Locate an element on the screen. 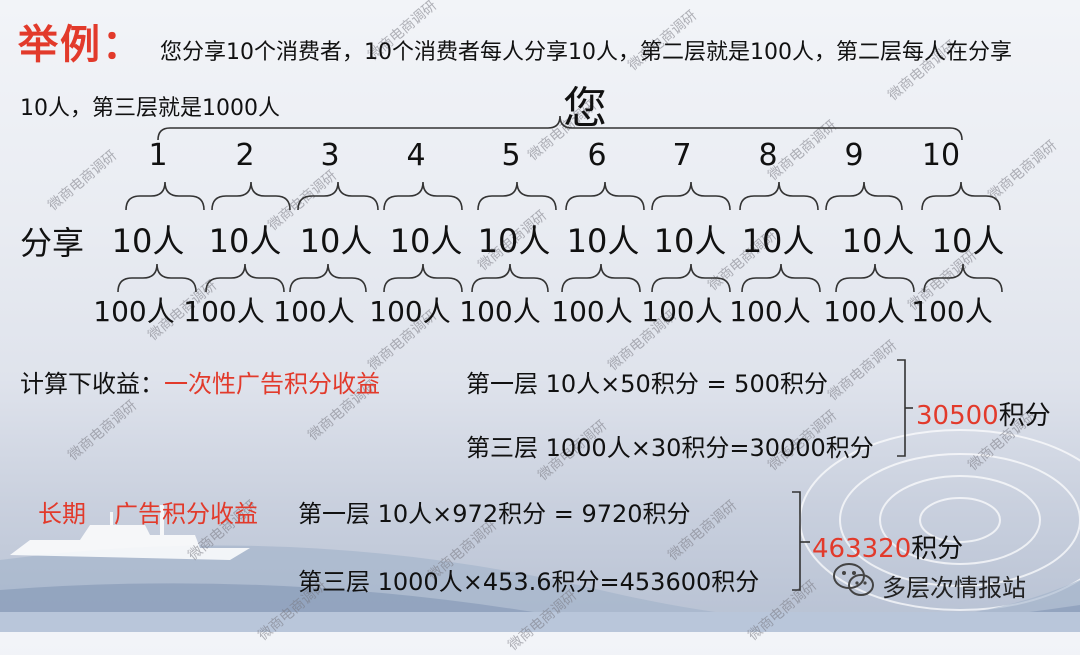 The height and width of the screenshot is (655, 1080). wechat-icon is located at coordinates (853, 579).